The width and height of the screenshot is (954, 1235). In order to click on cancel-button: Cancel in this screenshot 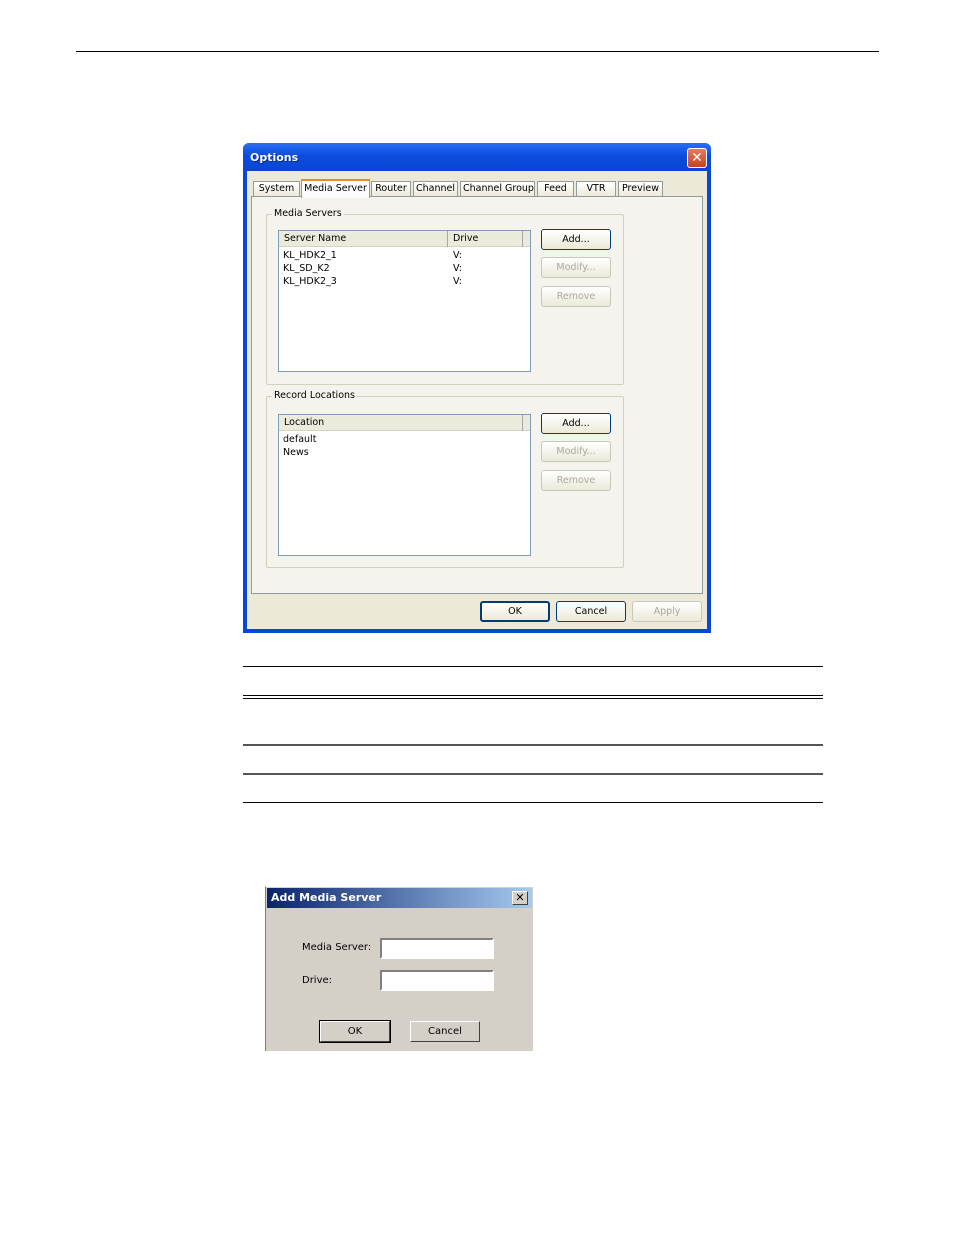, I will do `click(591, 611)`.